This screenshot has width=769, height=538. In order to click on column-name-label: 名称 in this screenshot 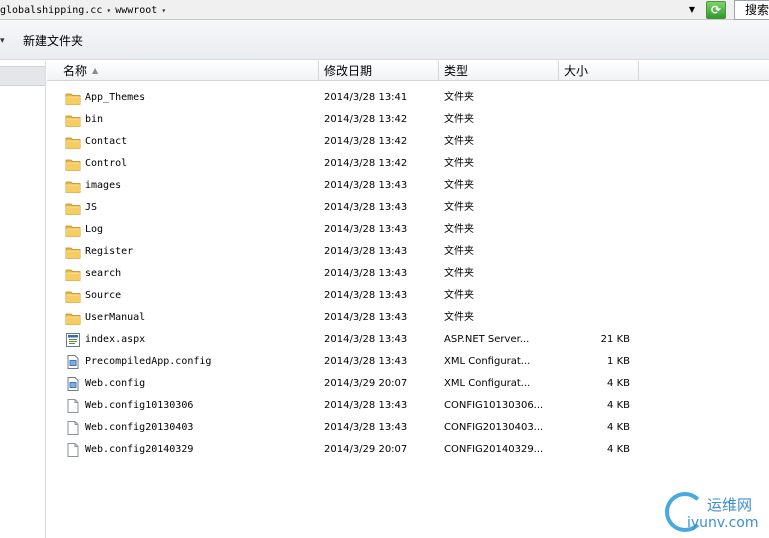, I will do `click(75, 71)`.